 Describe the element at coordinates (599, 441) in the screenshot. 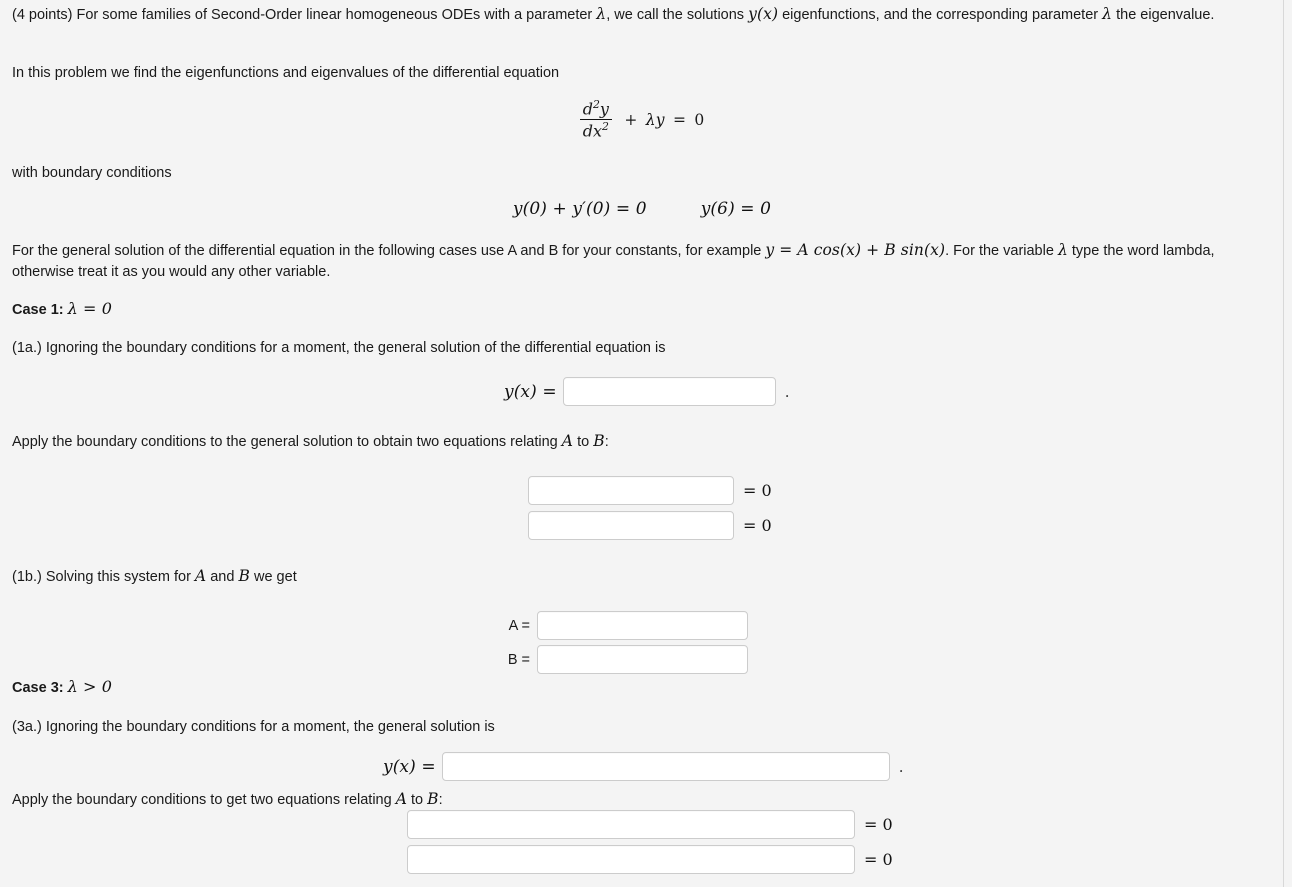

I see `apply-bc-case1-B: B` at that location.